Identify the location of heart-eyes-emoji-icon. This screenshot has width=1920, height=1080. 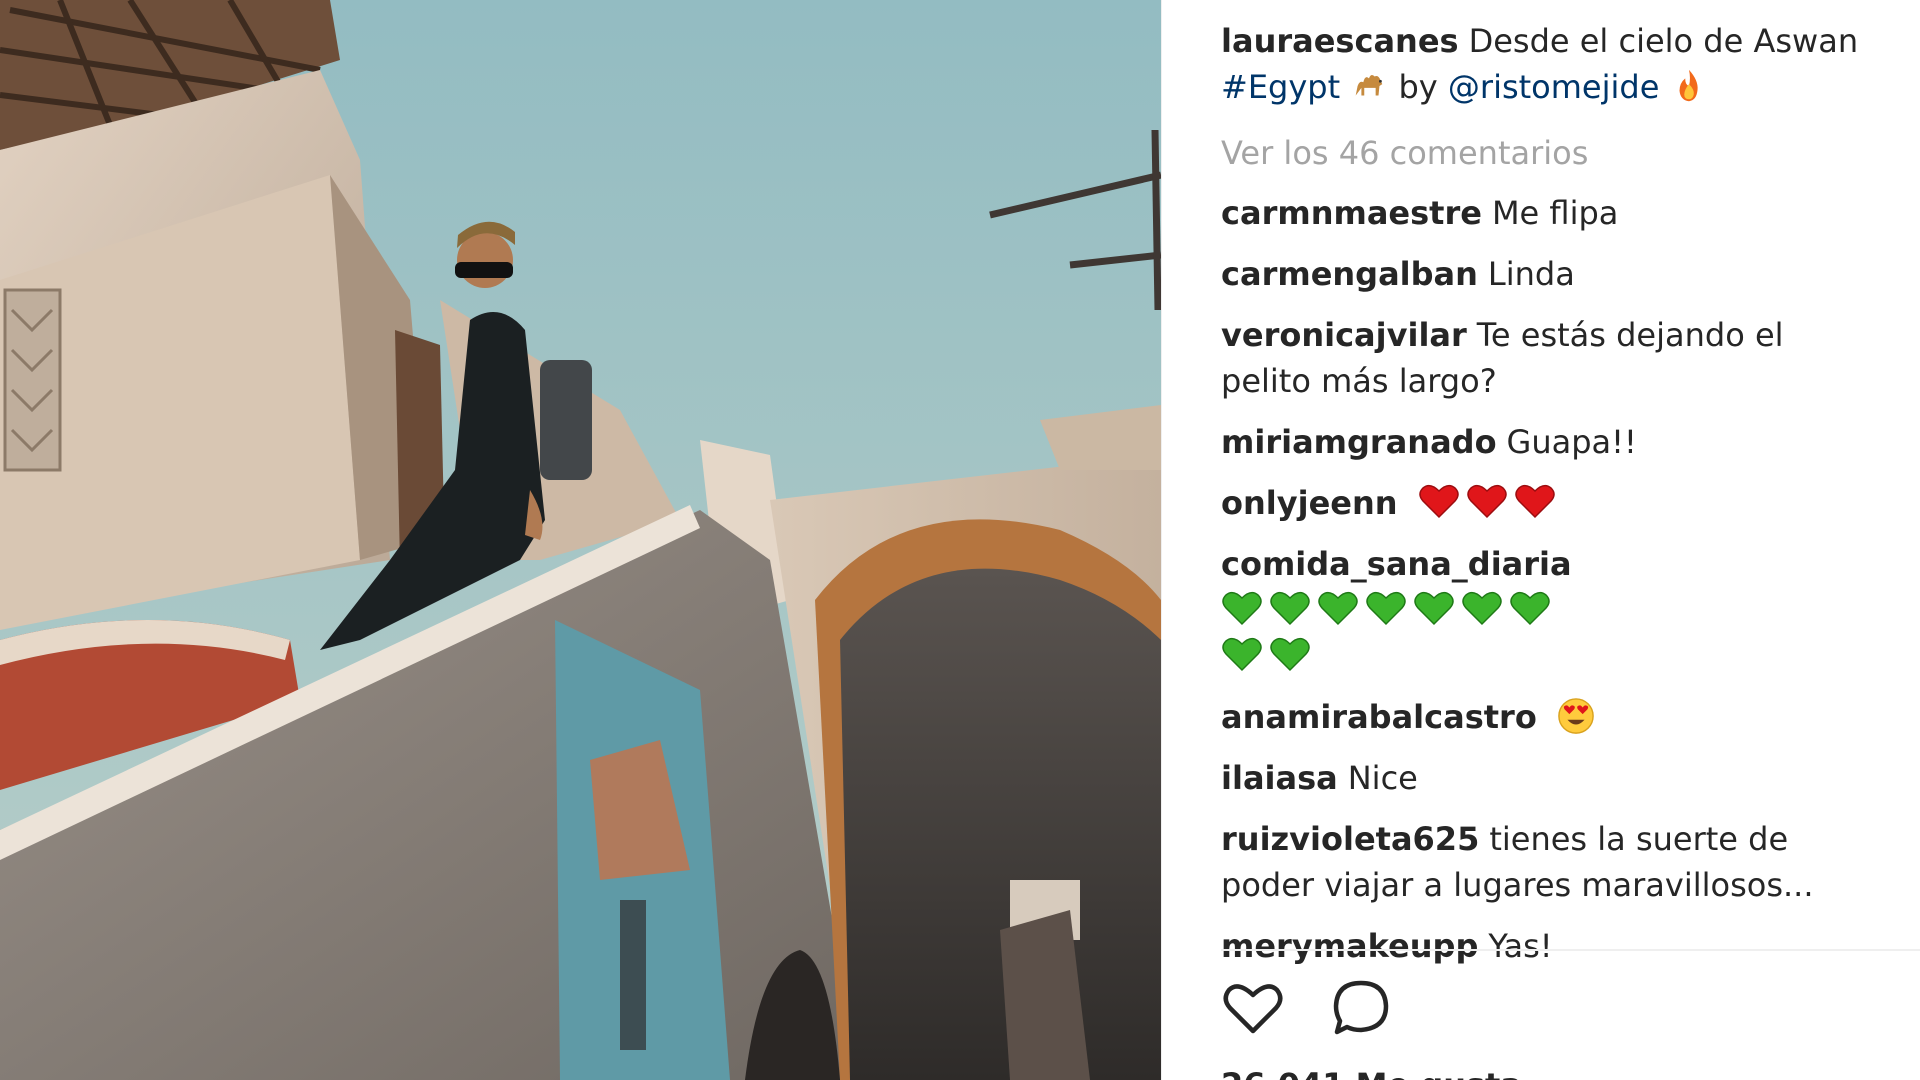
(1576, 716).